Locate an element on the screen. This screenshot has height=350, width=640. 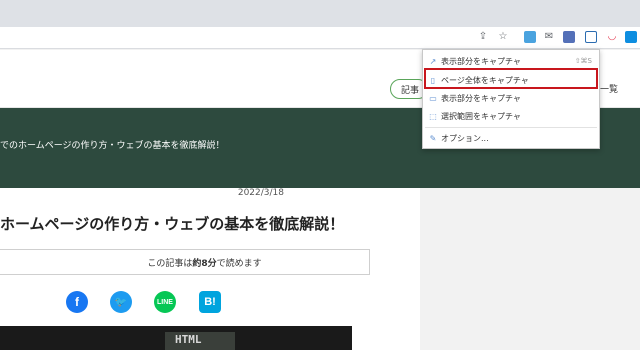
visible-area-icon: ▭ is located at coordinates (433, 98).